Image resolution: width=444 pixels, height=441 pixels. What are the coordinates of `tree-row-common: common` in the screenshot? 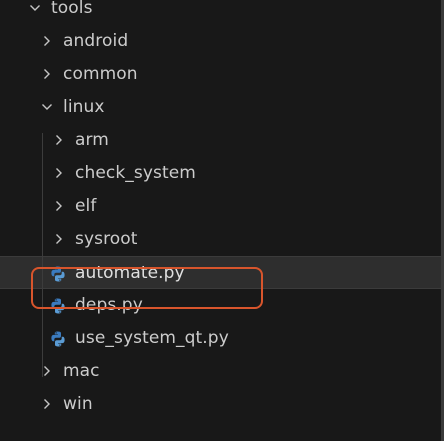 It's located at (220, 74).